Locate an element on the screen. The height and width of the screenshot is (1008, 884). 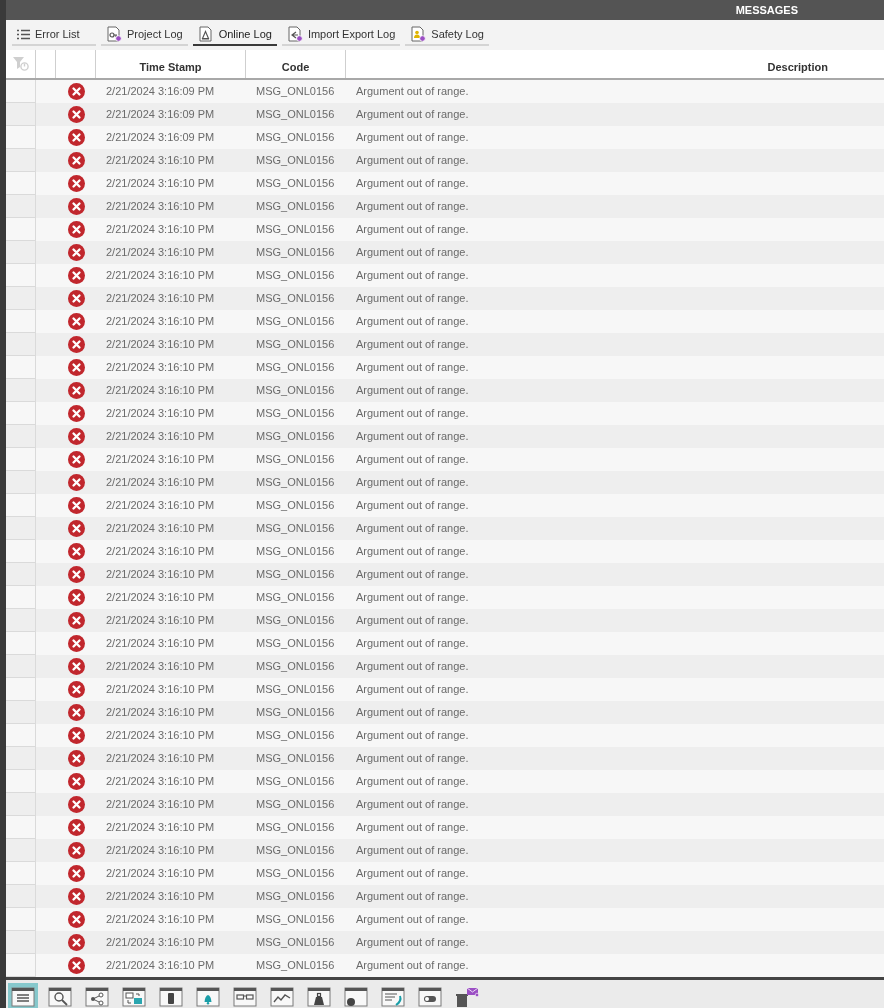
tab: Import Export Log is located at coordinates (341, 35).